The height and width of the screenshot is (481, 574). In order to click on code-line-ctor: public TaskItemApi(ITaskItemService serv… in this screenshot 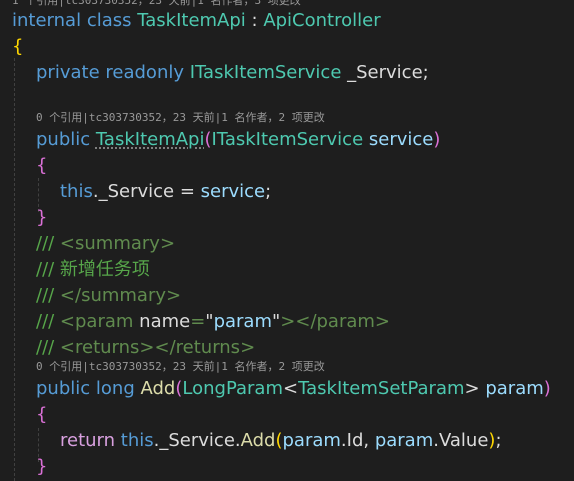, I will do `click(238, 140)`.